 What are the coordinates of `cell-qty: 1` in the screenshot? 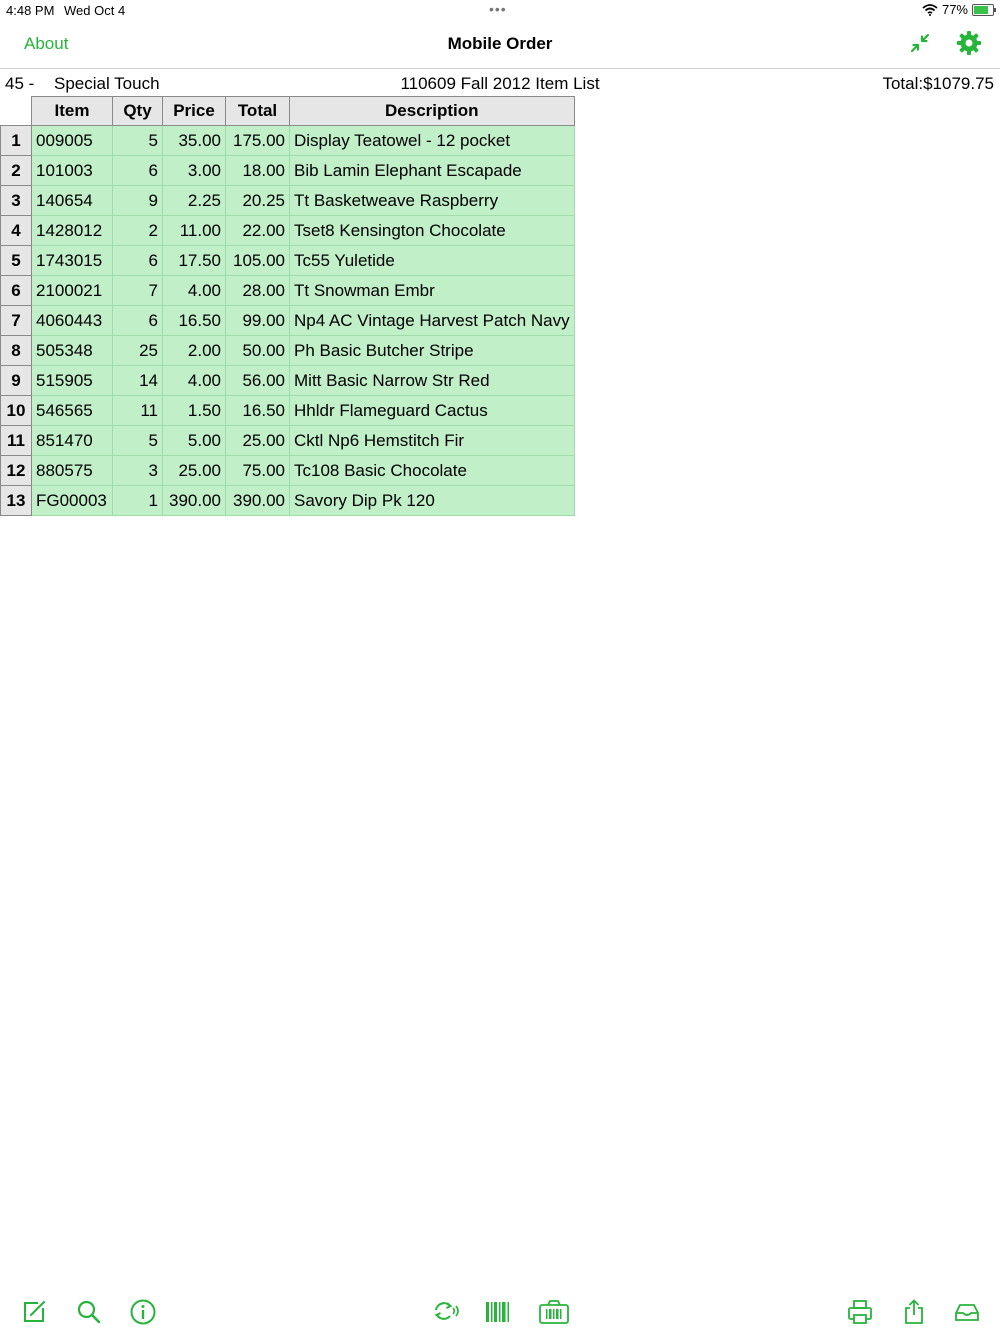 It's located at (137, 500).